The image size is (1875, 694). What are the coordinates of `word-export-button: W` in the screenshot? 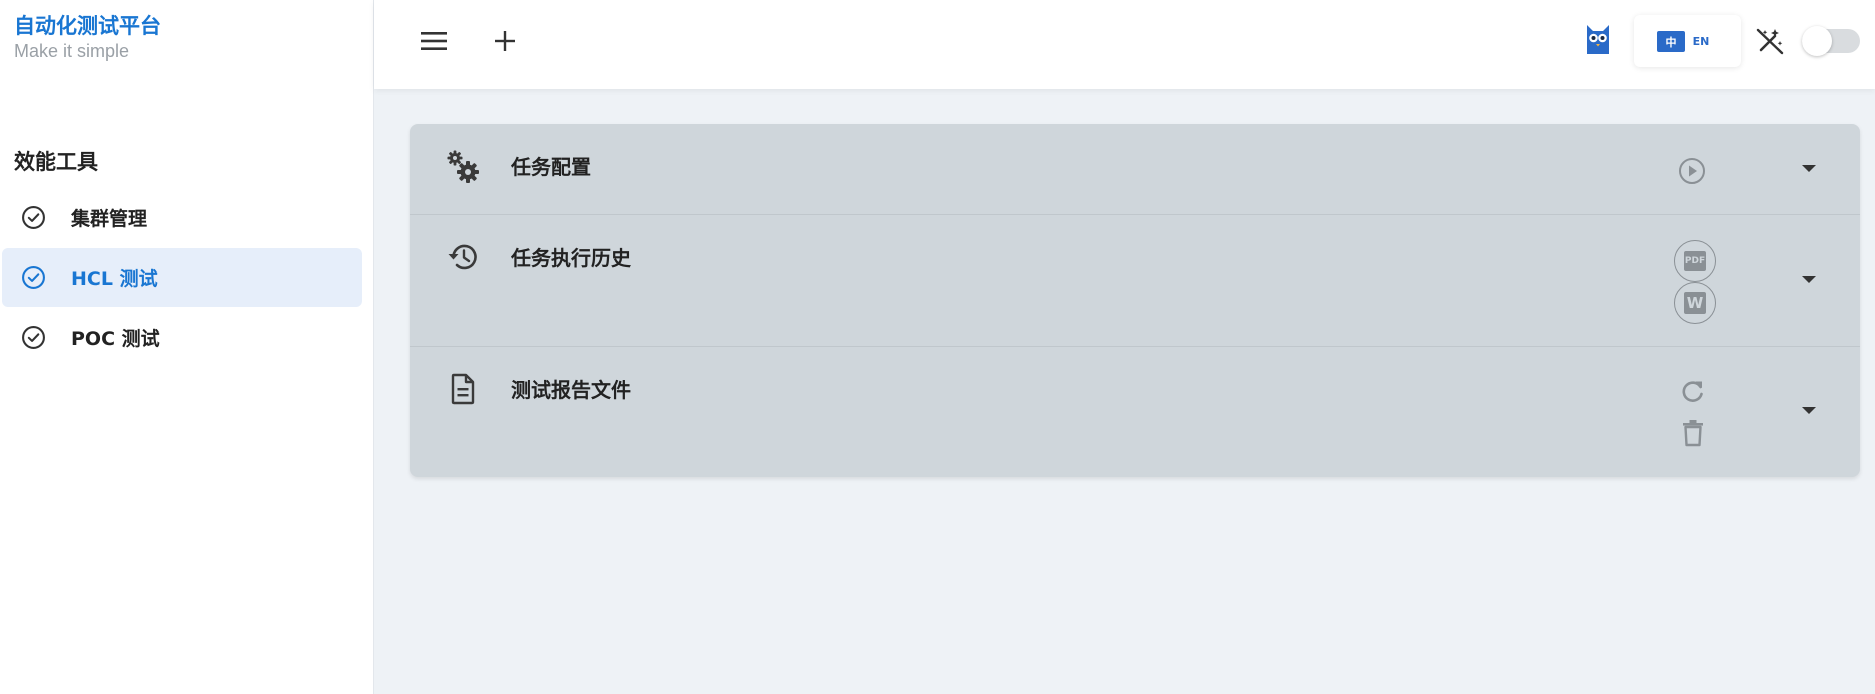 It's located at (1695, 303).